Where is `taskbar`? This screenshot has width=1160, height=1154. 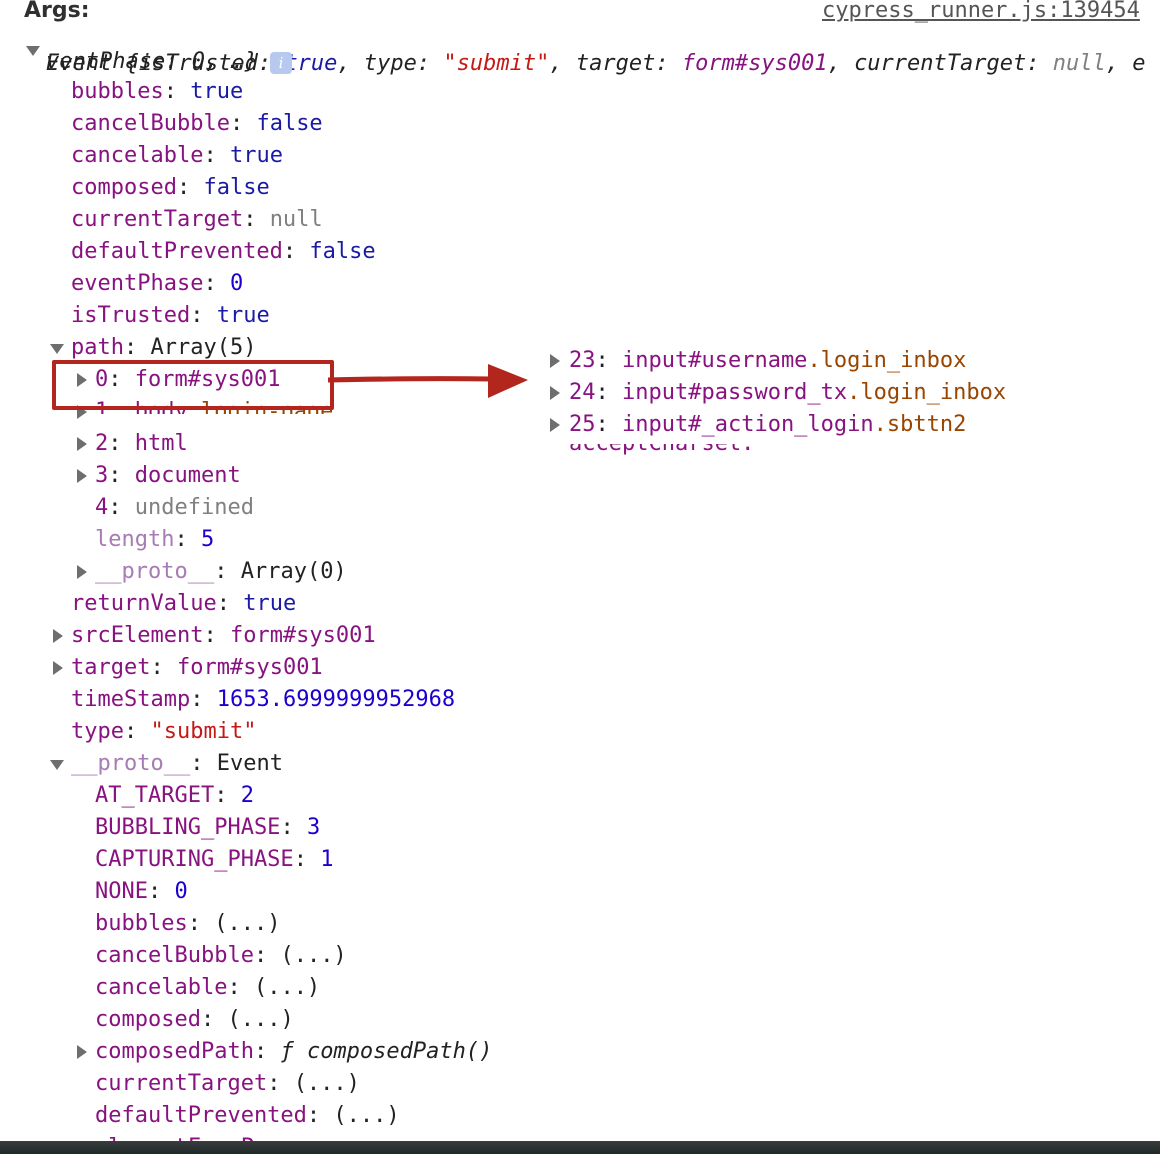 taskbar is located at coordinates (580, 1147).